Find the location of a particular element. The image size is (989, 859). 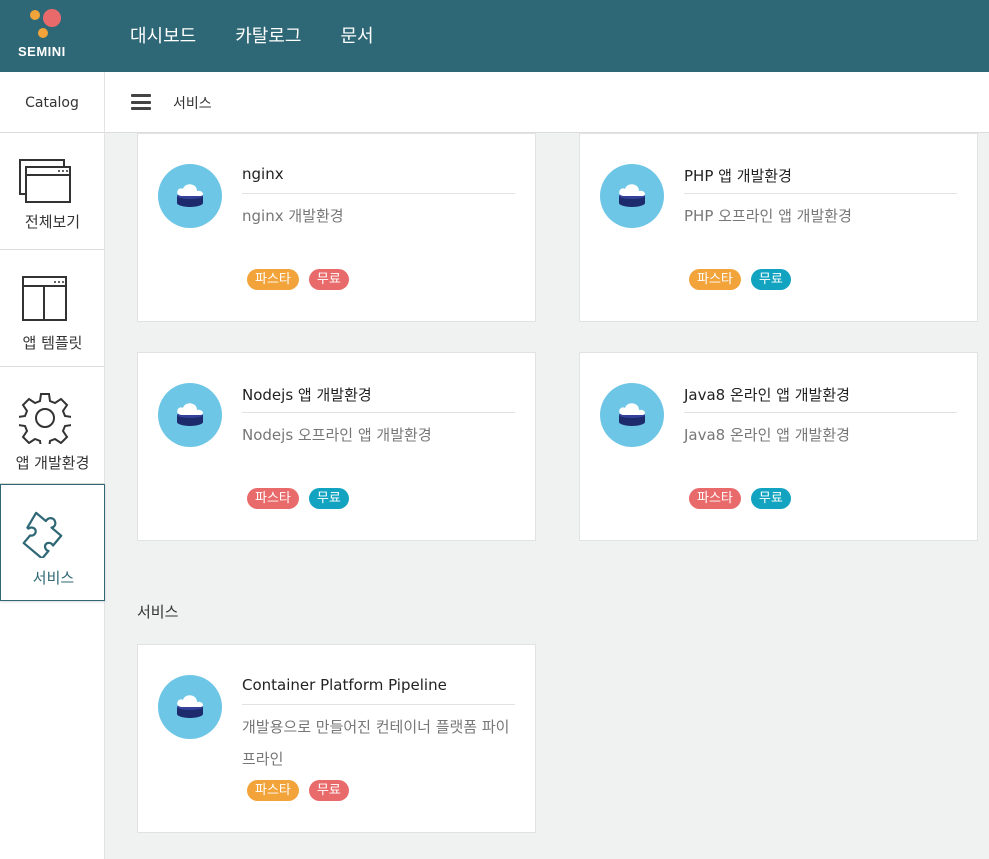

puzzle-icon is located at coordinates (42, 534).